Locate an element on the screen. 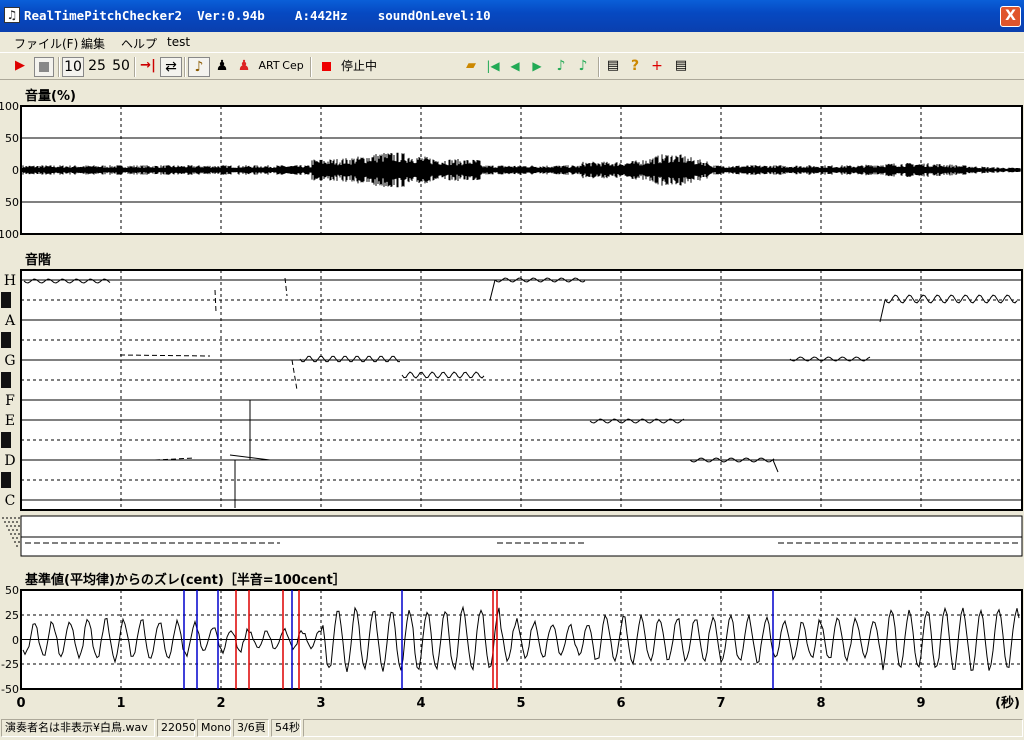 This screenshot has width=1024, height=740. state-label: 停止中 is located at coordinates (358, 66).